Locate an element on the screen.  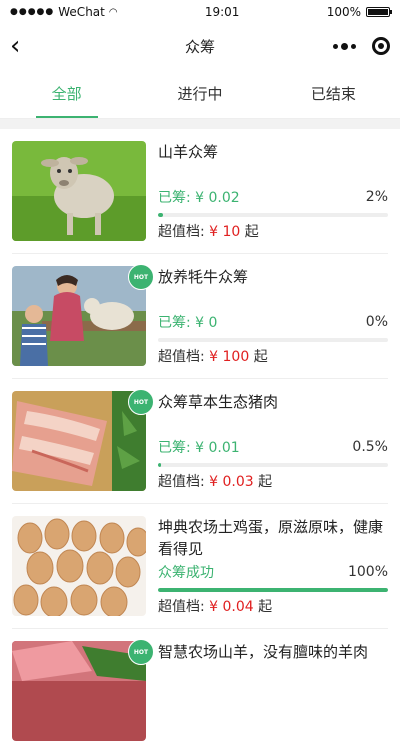
raised-amount: 已筹: ¥ 0.01 is located at coordinates (199, 448).